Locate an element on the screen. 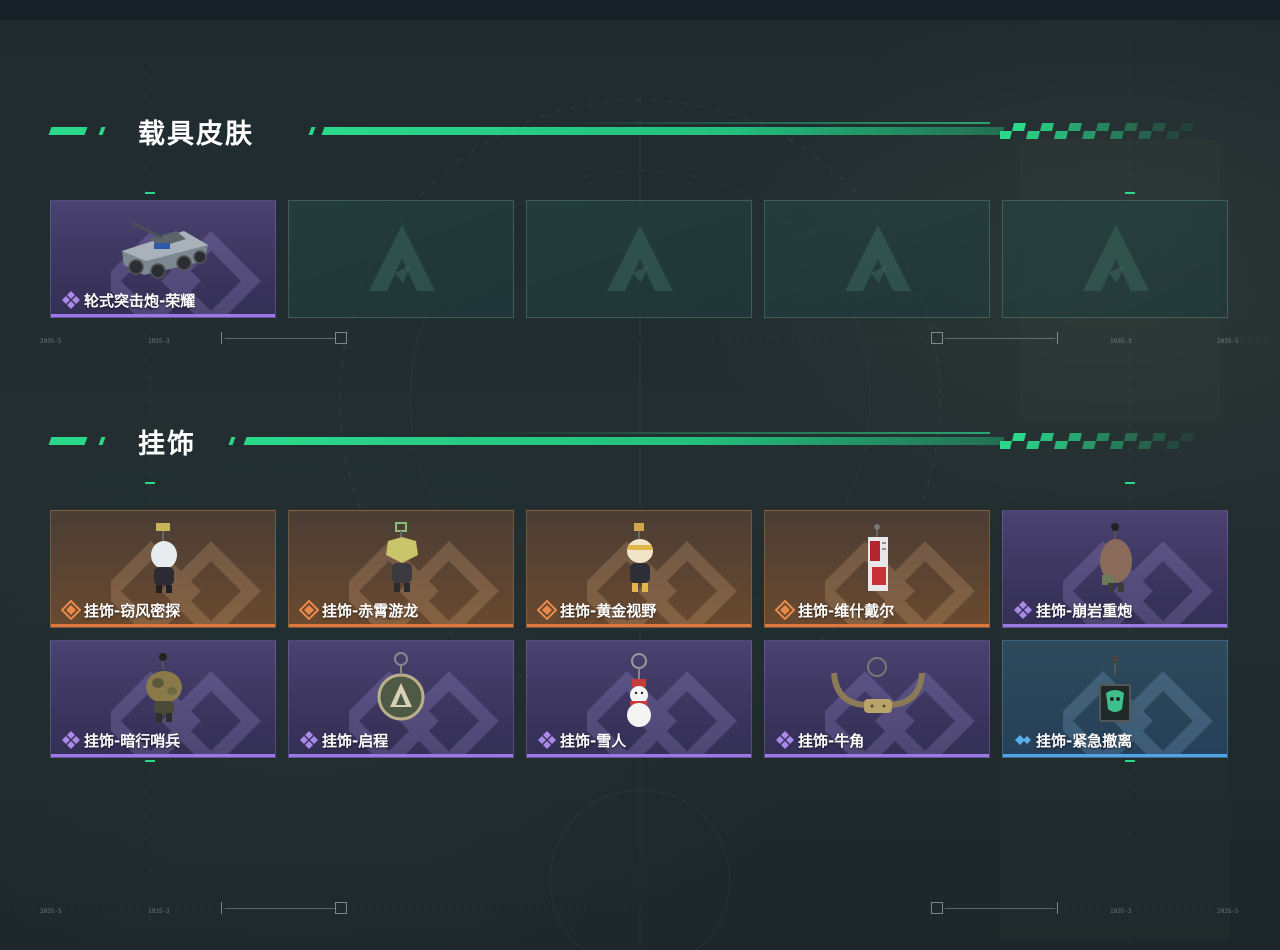 The image size is (1280, 950). item-label: 挂饰-雪人 is located at coordinates (581, 740).